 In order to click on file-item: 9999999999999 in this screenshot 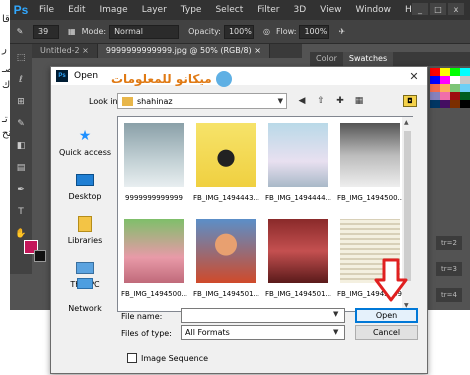, I will do `click(154, 169)`.